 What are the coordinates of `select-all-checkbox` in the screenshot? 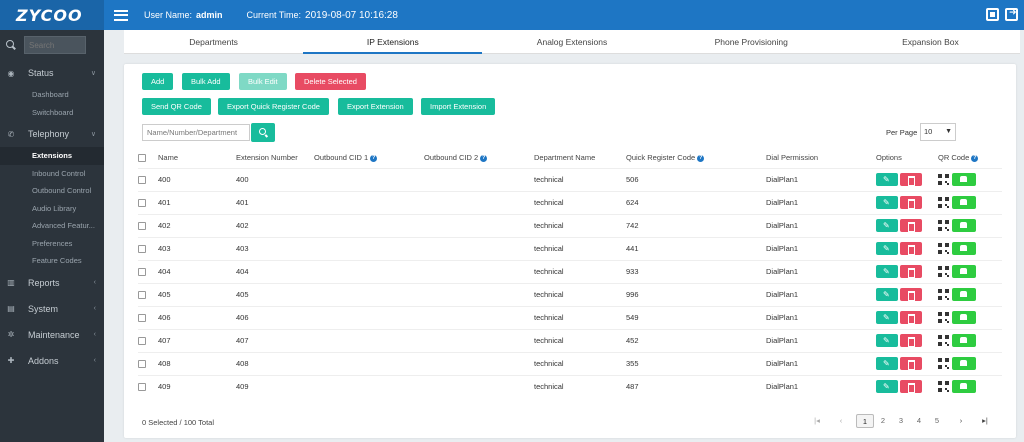 It's located at (142, 158).